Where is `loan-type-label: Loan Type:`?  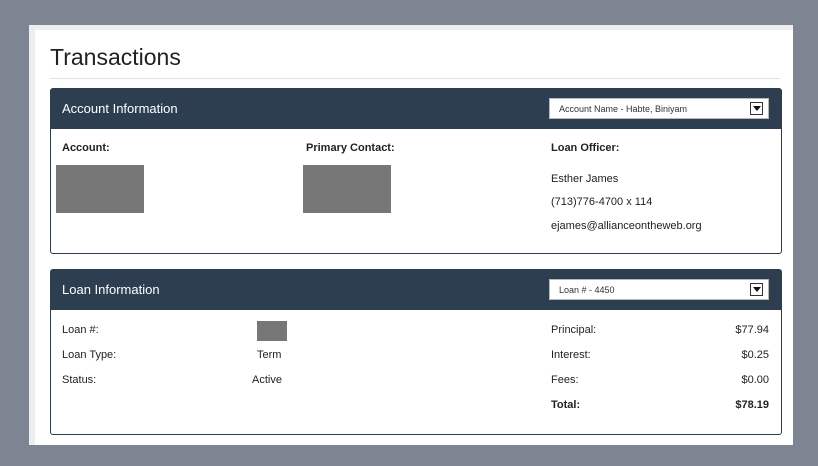 loan-type-label: Loan Type: is located at coordinates (89, 355).